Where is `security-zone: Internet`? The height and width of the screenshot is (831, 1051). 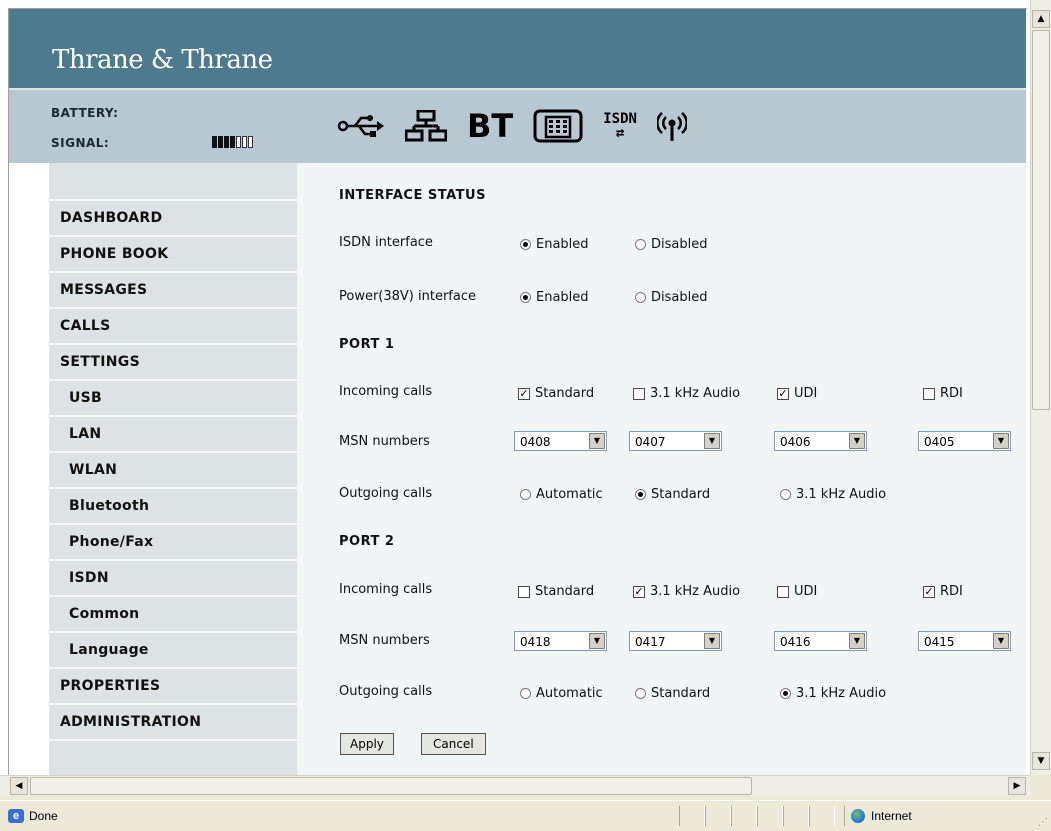
security-zone: Internet is located at coordinates (937, 816).